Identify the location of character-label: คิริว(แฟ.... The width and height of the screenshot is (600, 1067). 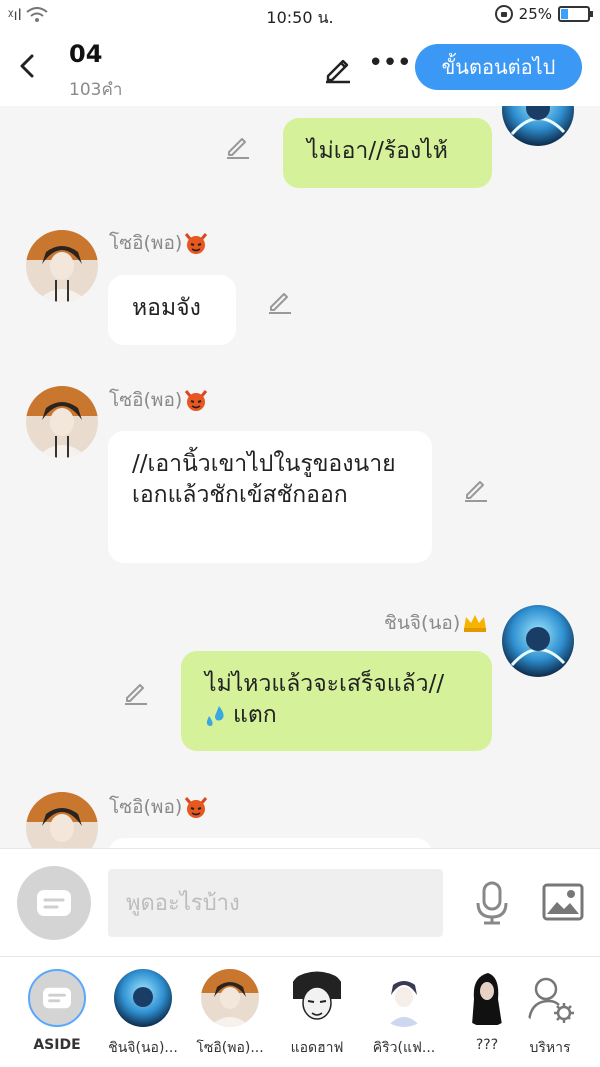
(404, 1048).